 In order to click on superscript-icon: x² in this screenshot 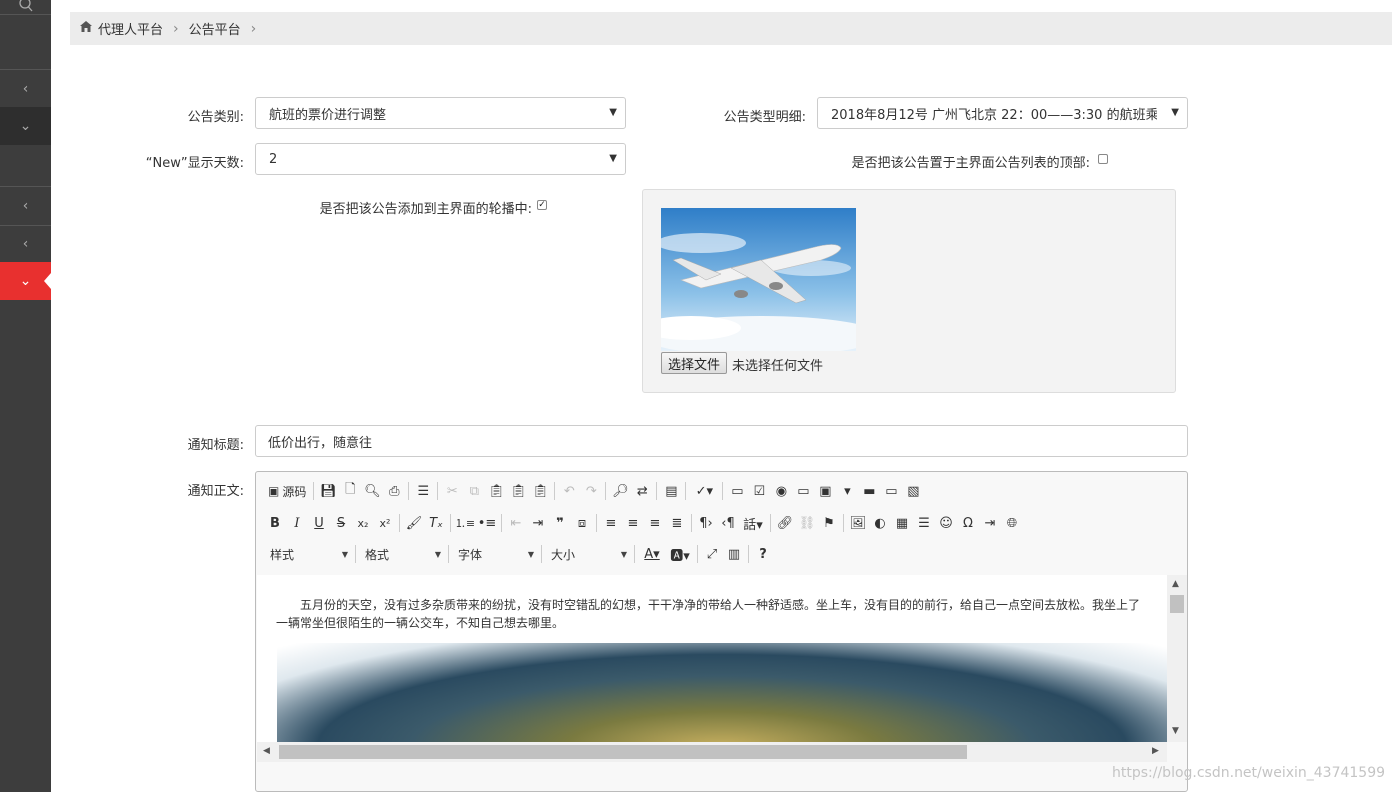, I will do `click(385, 523)`.